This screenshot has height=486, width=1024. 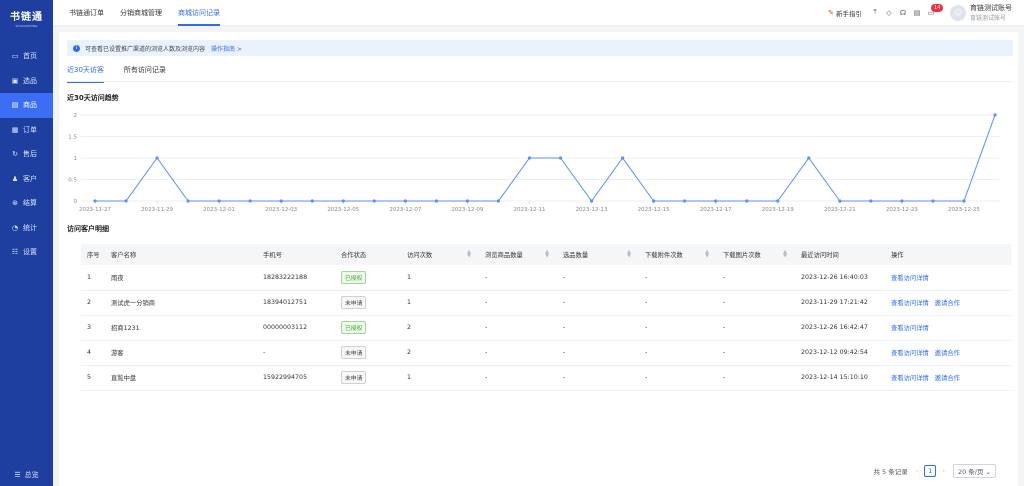 What do you see at coordinates (917, 471) in the screenshot?
I see `prev-page-icon: ‹` at bounding box center [917, 471].